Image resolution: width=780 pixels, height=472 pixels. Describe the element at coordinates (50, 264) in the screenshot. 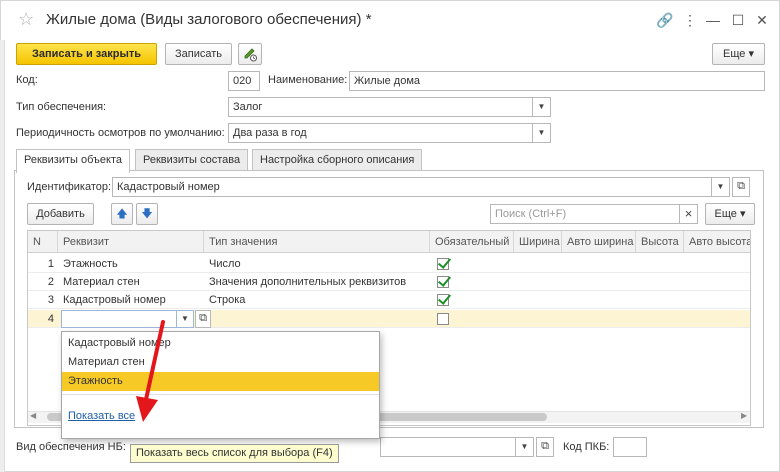

I see `row-number: 1` at that location.